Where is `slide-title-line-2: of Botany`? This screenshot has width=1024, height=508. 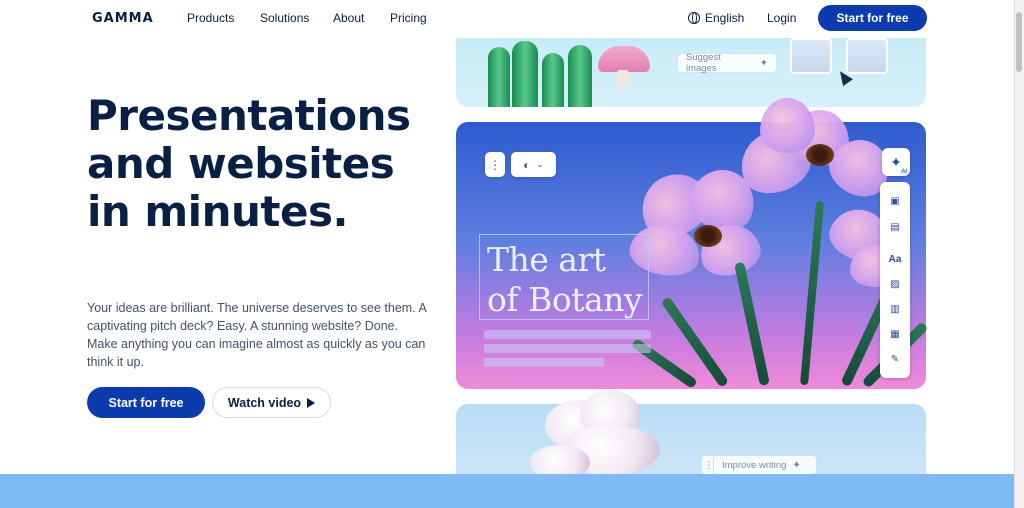
slide-title-line-2: of Botany is located at coordinates (565, 299).